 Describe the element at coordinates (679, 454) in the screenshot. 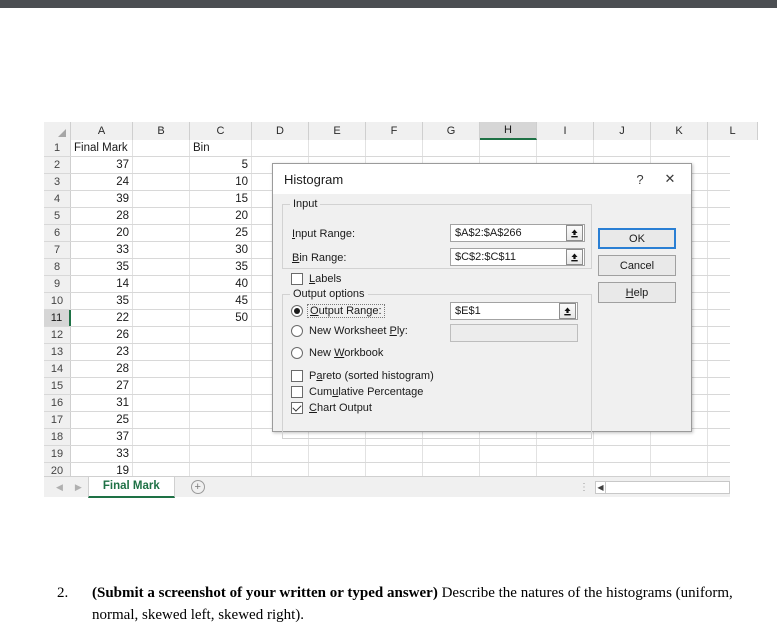

I see `cell-K19` at that location.